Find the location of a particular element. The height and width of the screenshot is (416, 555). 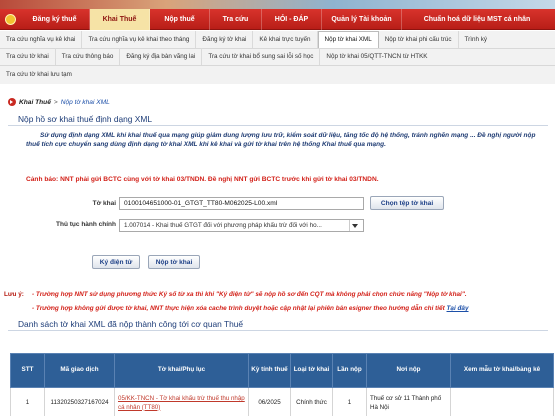

cell-type: Chính thức is located at coordinates (311, 401).